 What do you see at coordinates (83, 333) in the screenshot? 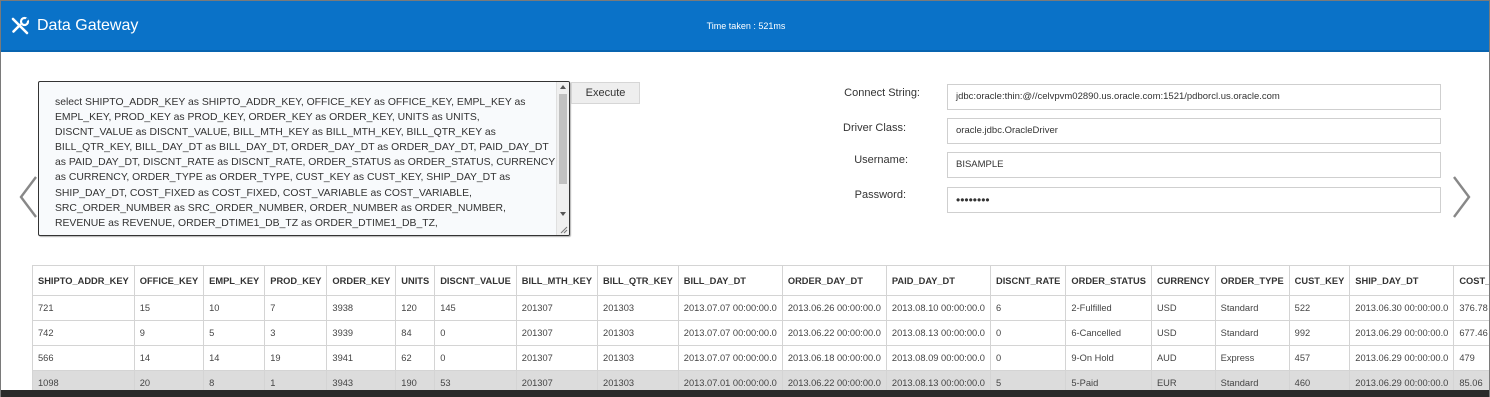
I see `table-cell: 742` at bounding box center [83, 333].